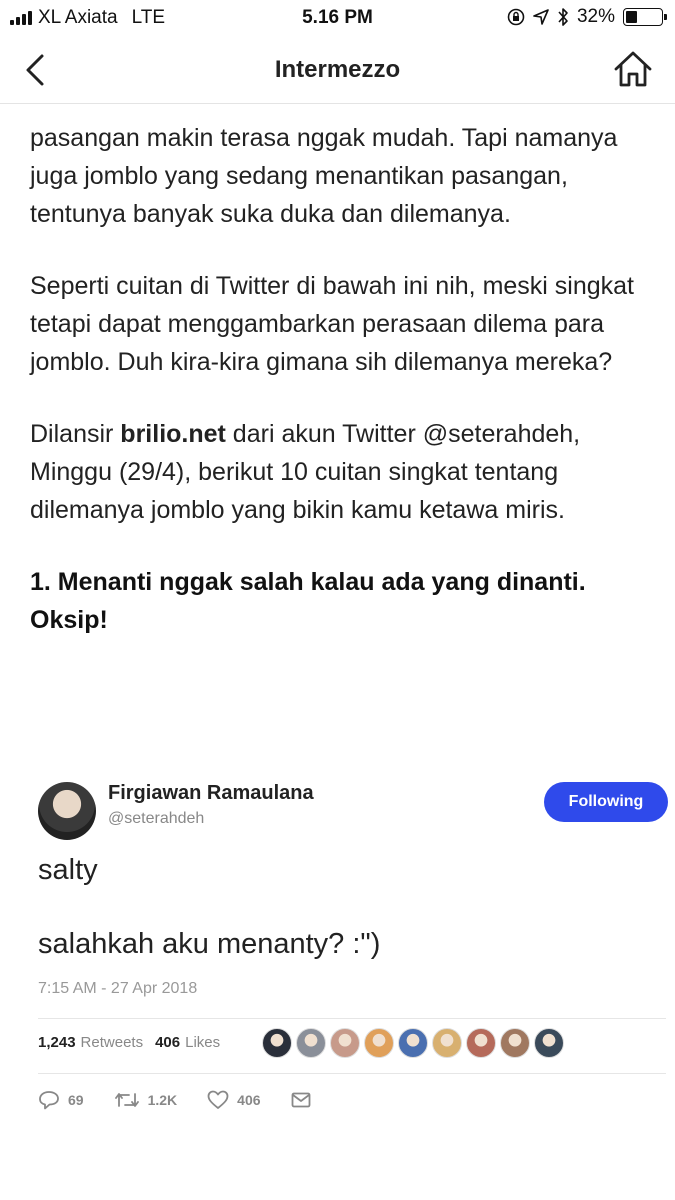 The height and width of the screenshot is (1200, 675). Describe the element at coordinates (173, 434) in the screenshot. I see `source-link: brilio.net` at that location.